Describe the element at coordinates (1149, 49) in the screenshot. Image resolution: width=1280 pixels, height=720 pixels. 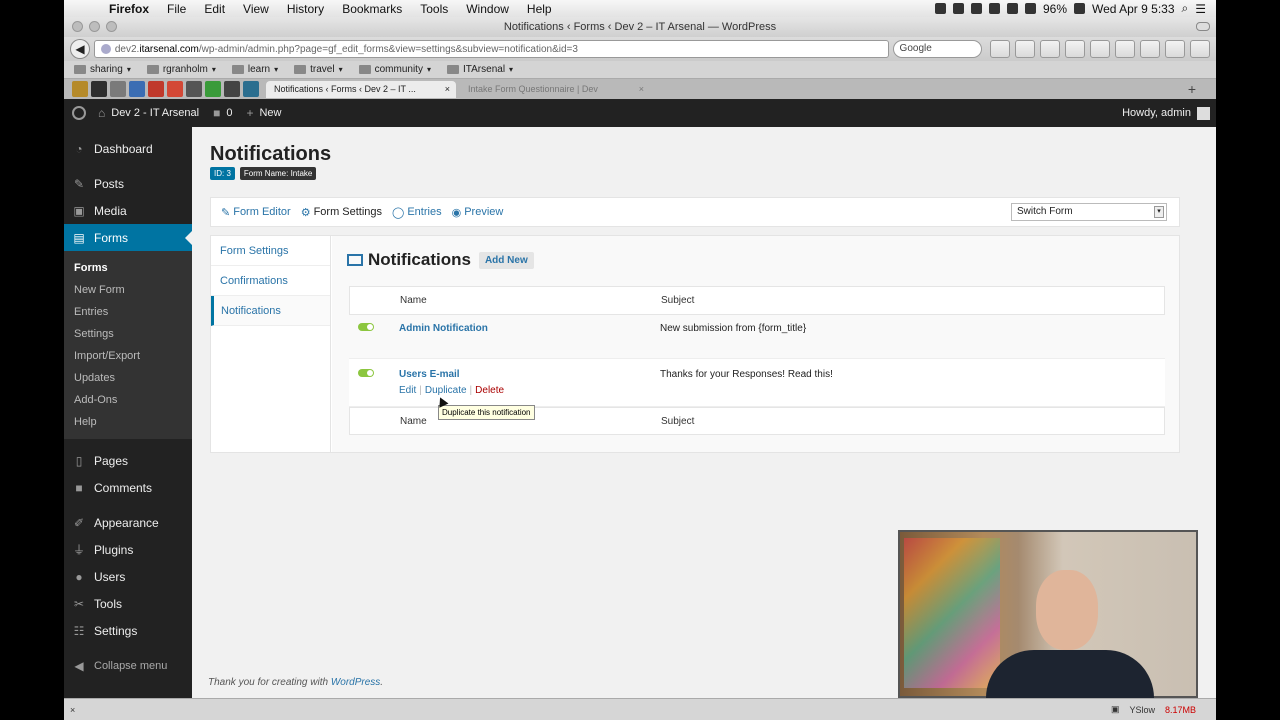
I see `stop-icon` at that location.